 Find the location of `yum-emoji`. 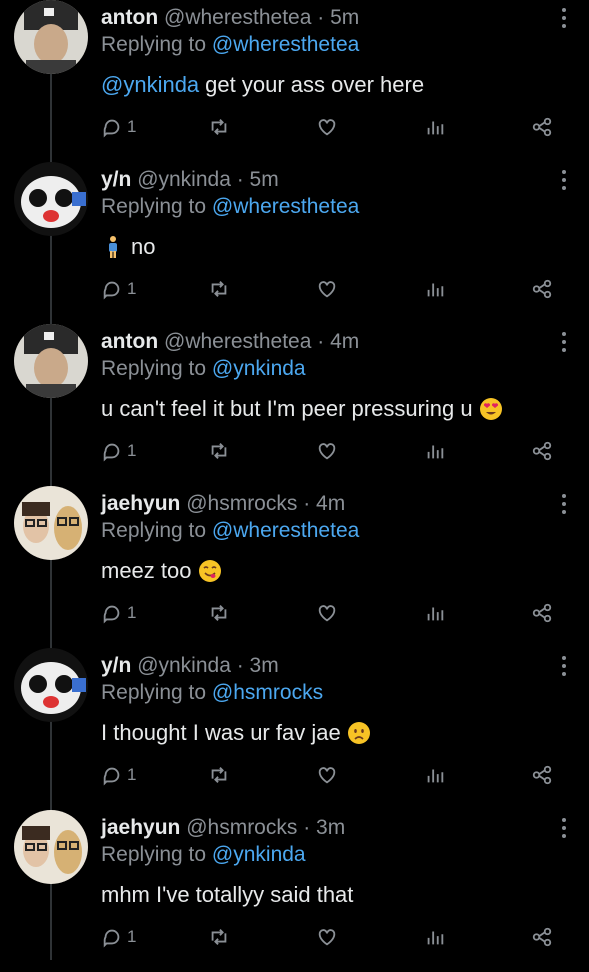

yum-emoji is located at coordinates (209, 571).